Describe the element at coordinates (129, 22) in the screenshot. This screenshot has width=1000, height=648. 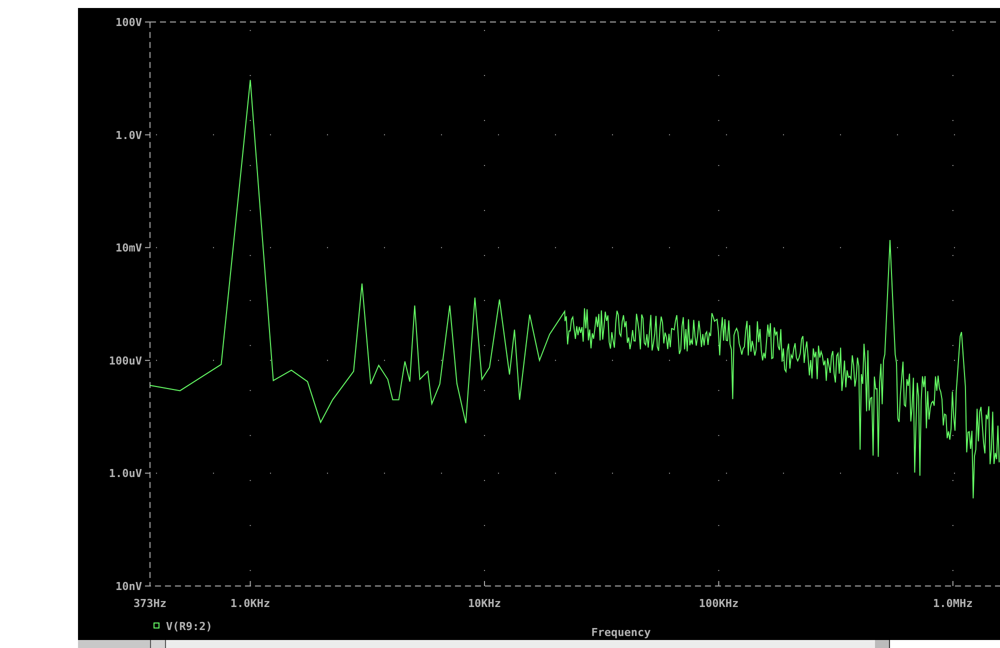
I see `y-tick-label: 100V` at that location.